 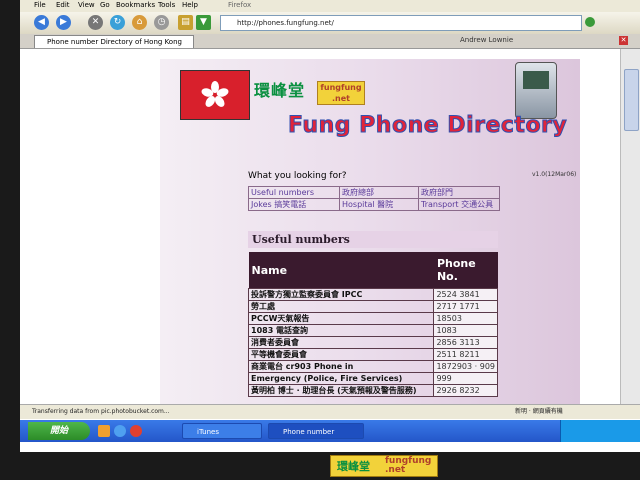 I want to click on table-row: 1083 電話查詢 1083, so click(x=372, y=330).